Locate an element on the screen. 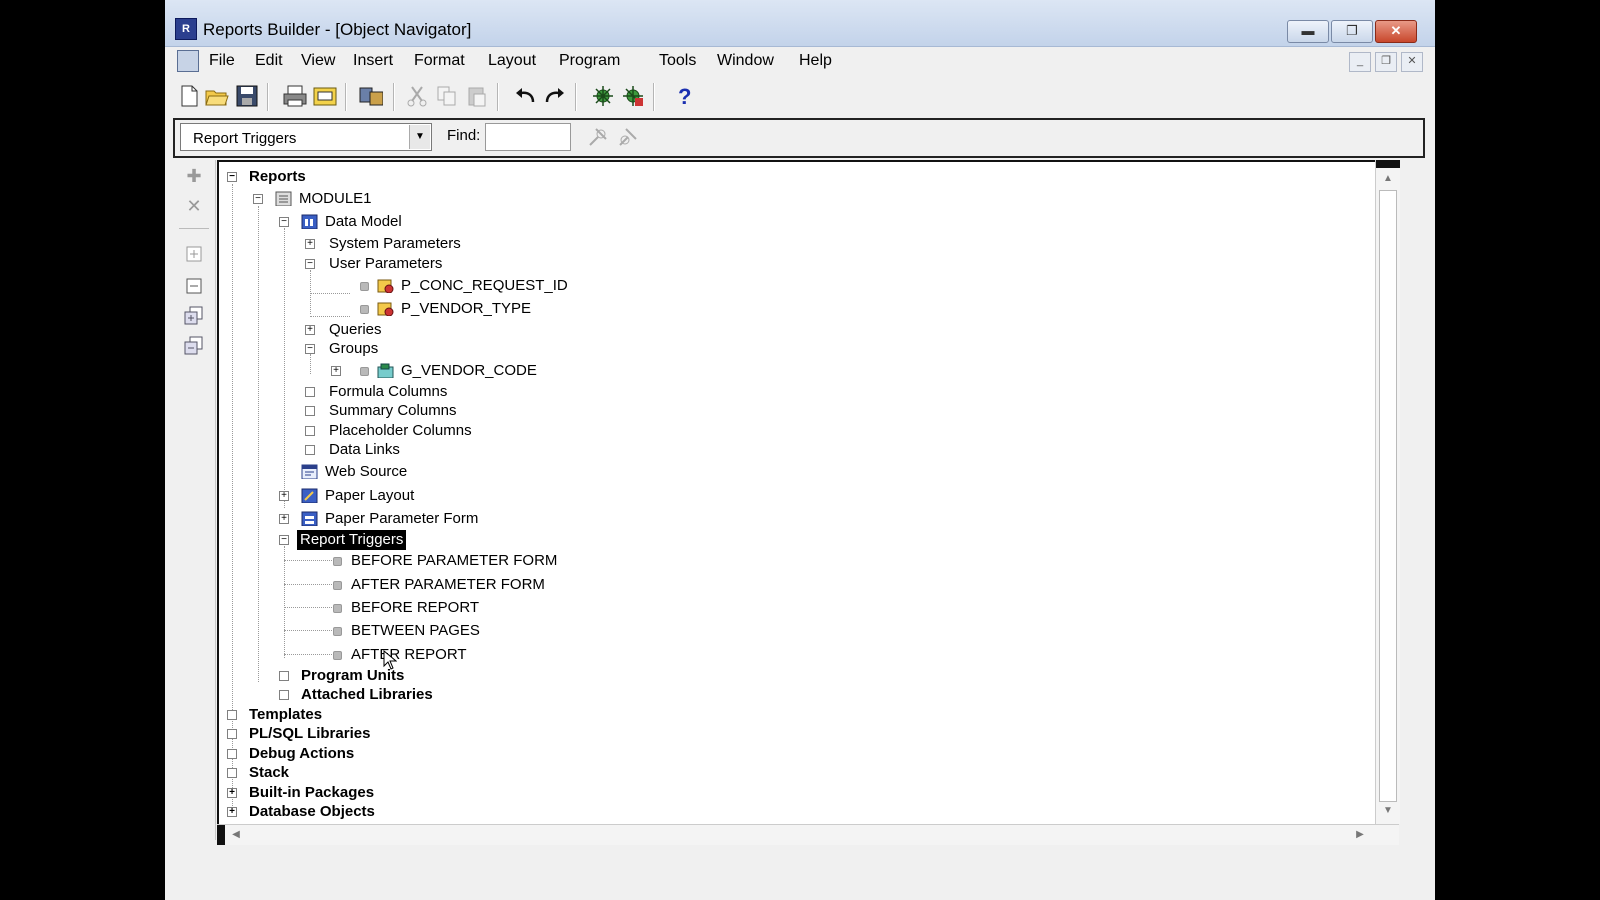  save-icon is located at coordinates (247, 96).